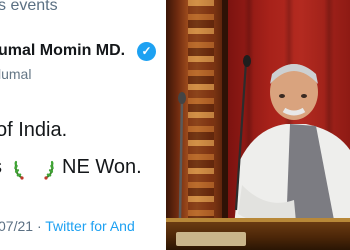 The height and width of the screenshot is (250, 350). Describe the element at coordinates (19, 170) in the screenshot. I see `laurel-wreath-left-icon` at that location.